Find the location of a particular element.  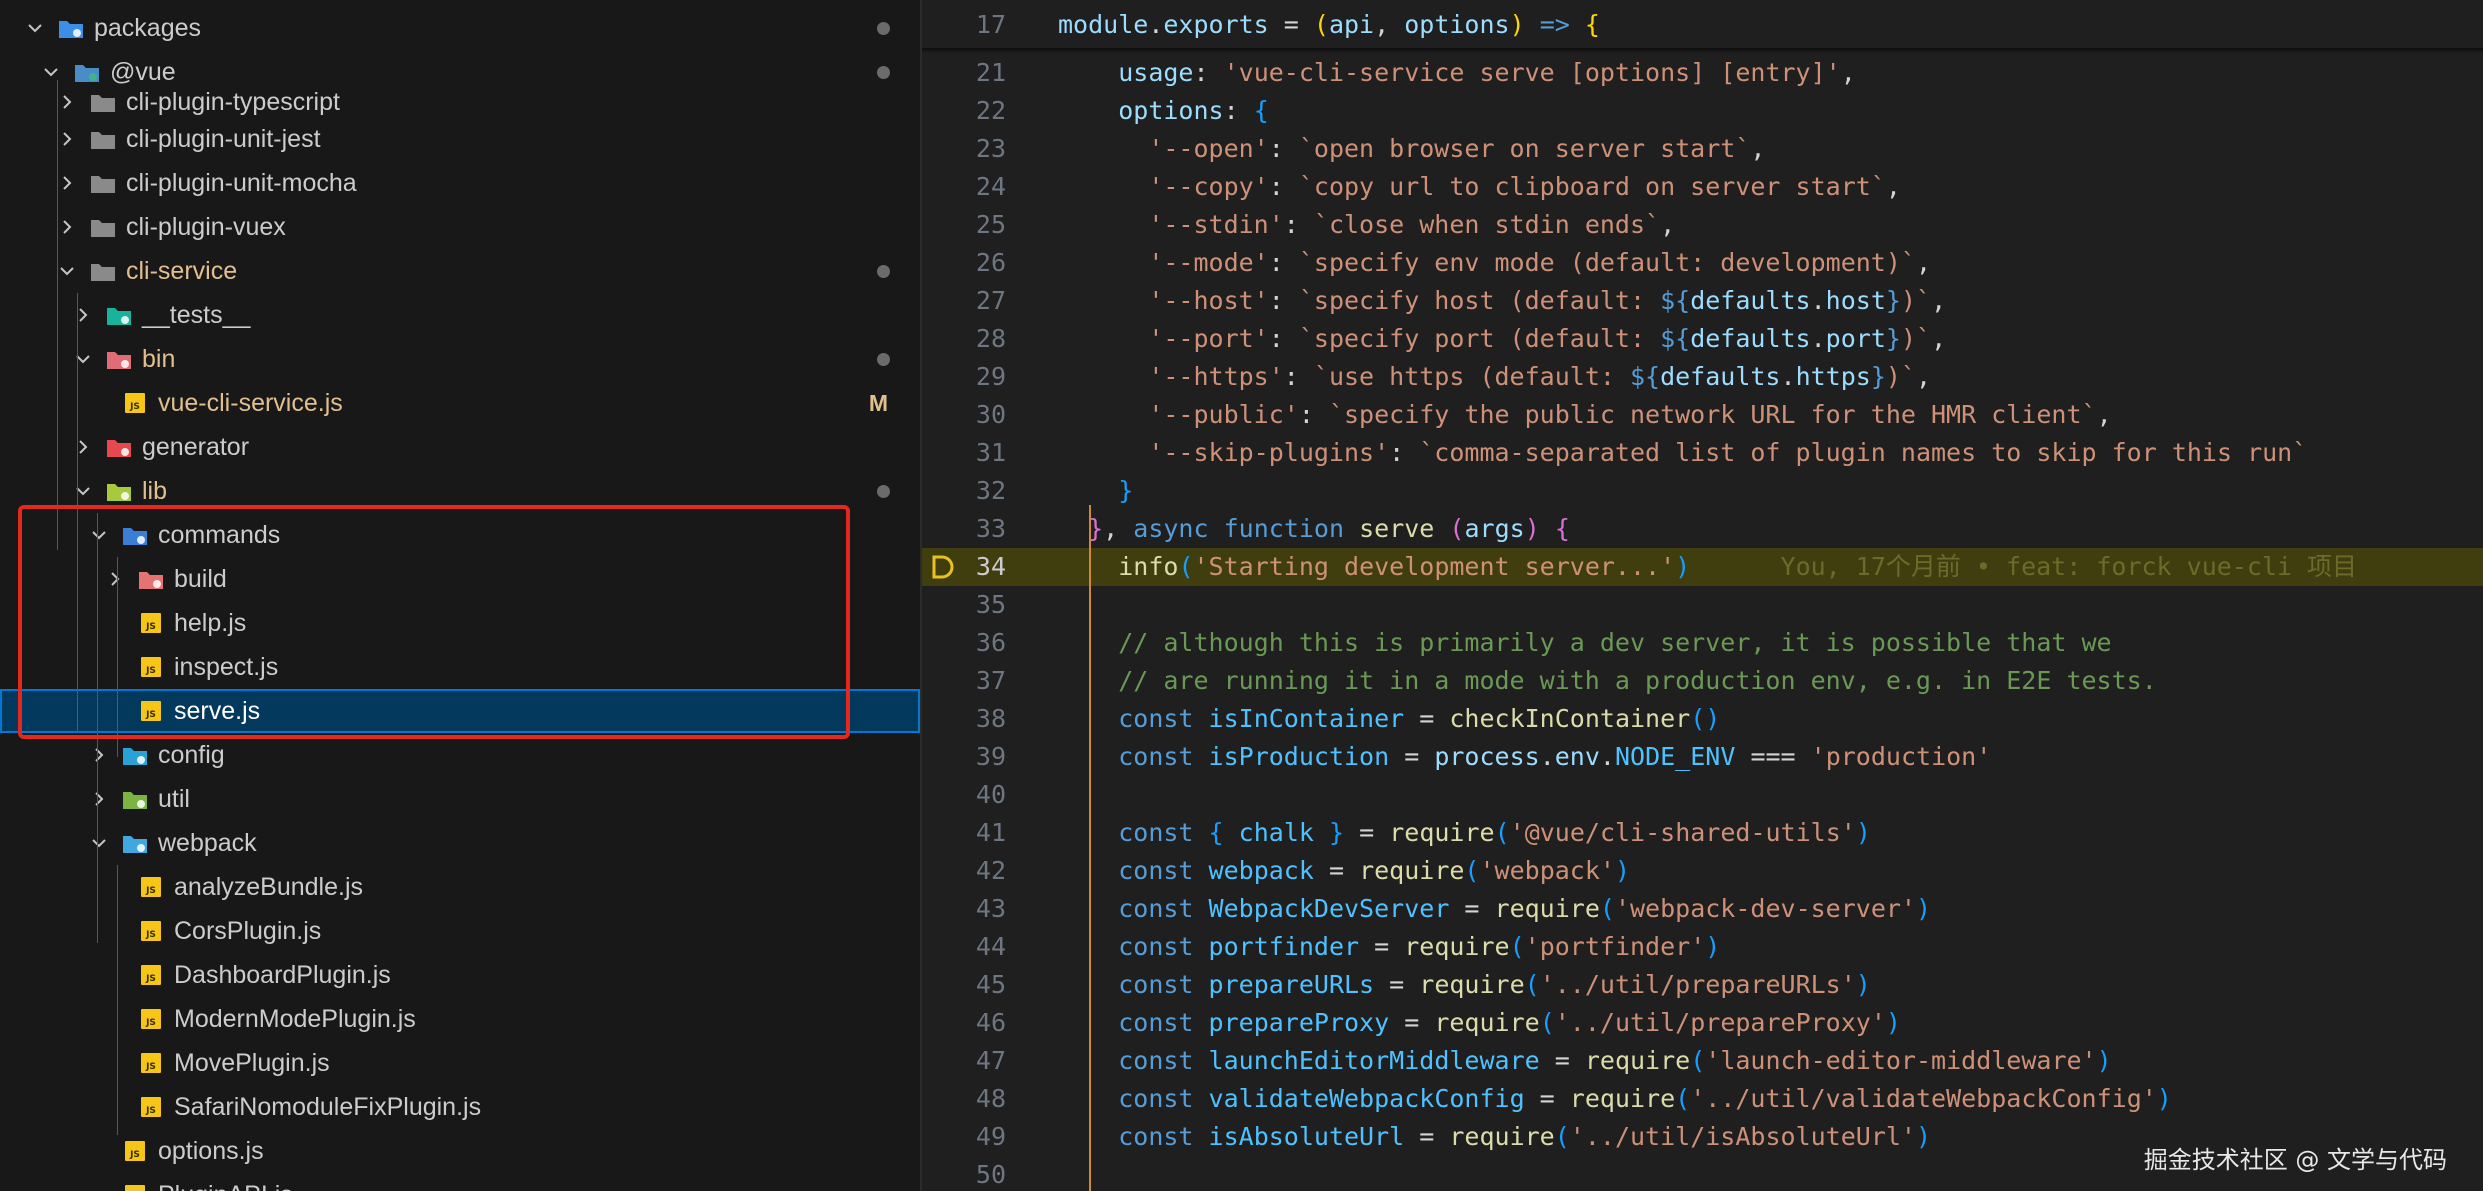

tree-item: JS options.js is located at coordinates (460, 1151).